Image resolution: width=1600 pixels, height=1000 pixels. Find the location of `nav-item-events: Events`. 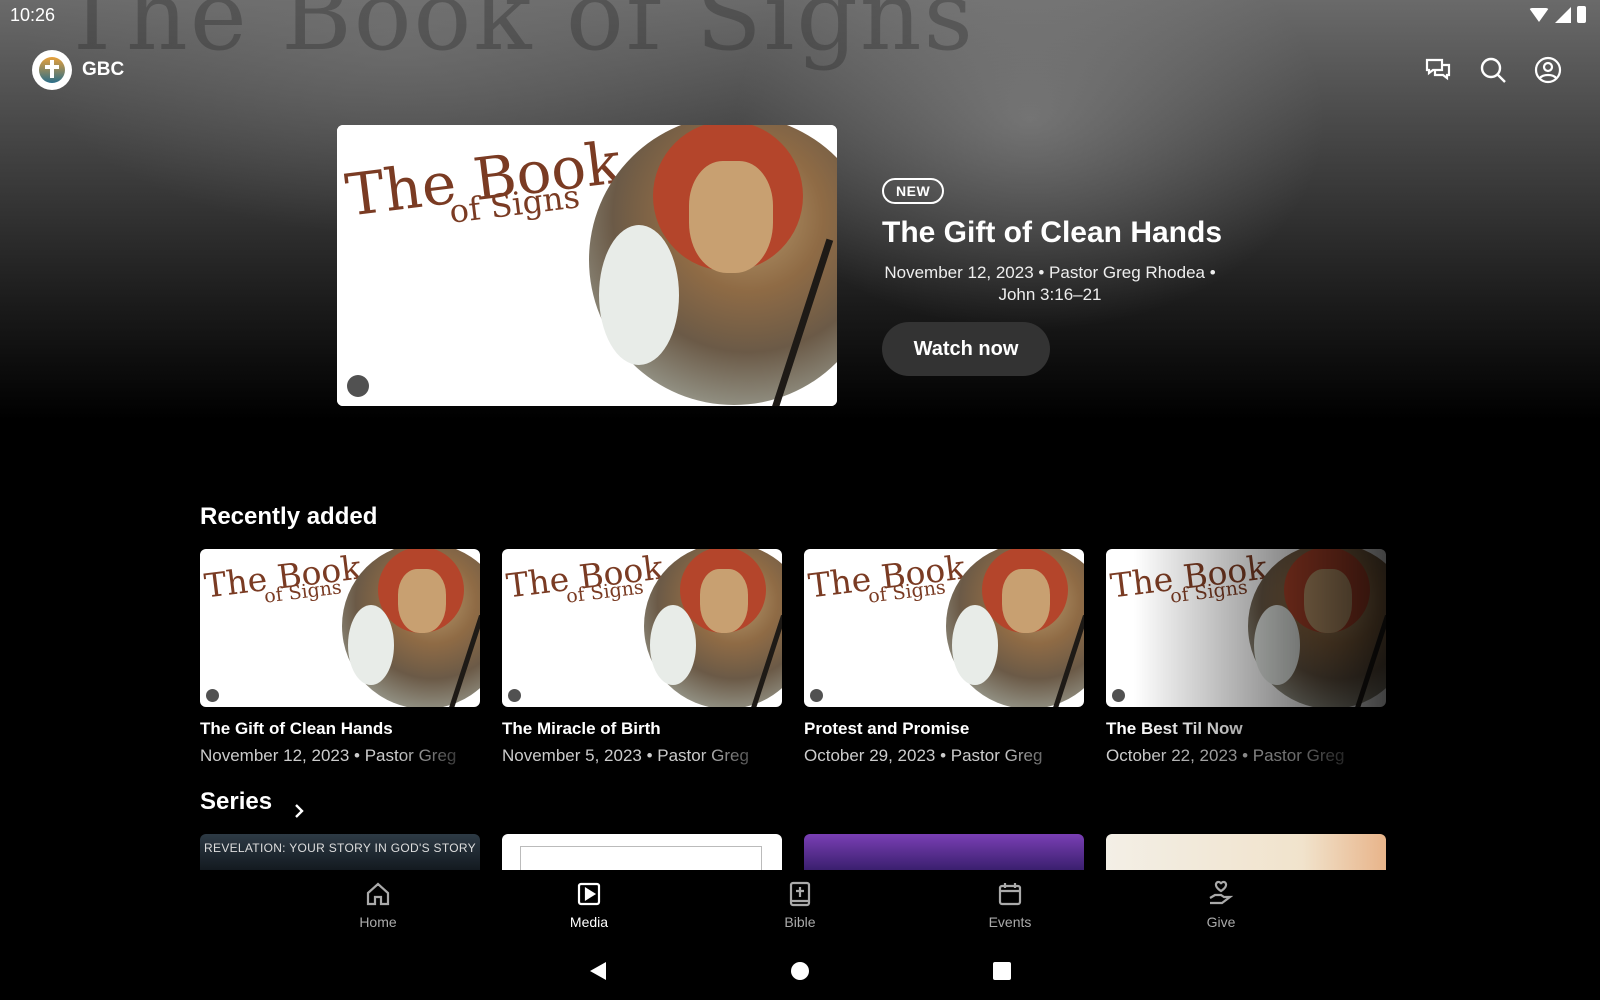

nav-item-events: Events is located at coordinates (1010, 905).